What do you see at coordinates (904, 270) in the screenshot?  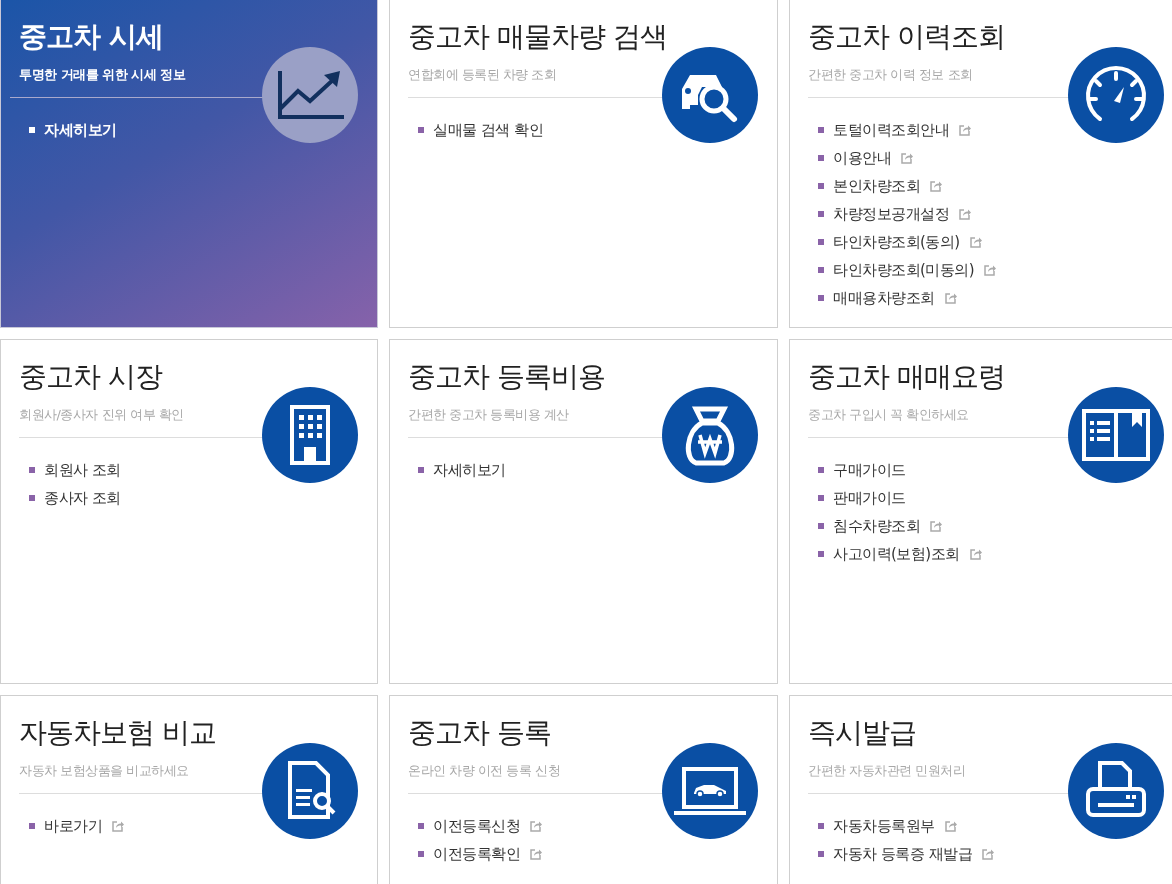 I see `menu-link: 타인차량조회(미동의)` at bounding box center [904, 270].